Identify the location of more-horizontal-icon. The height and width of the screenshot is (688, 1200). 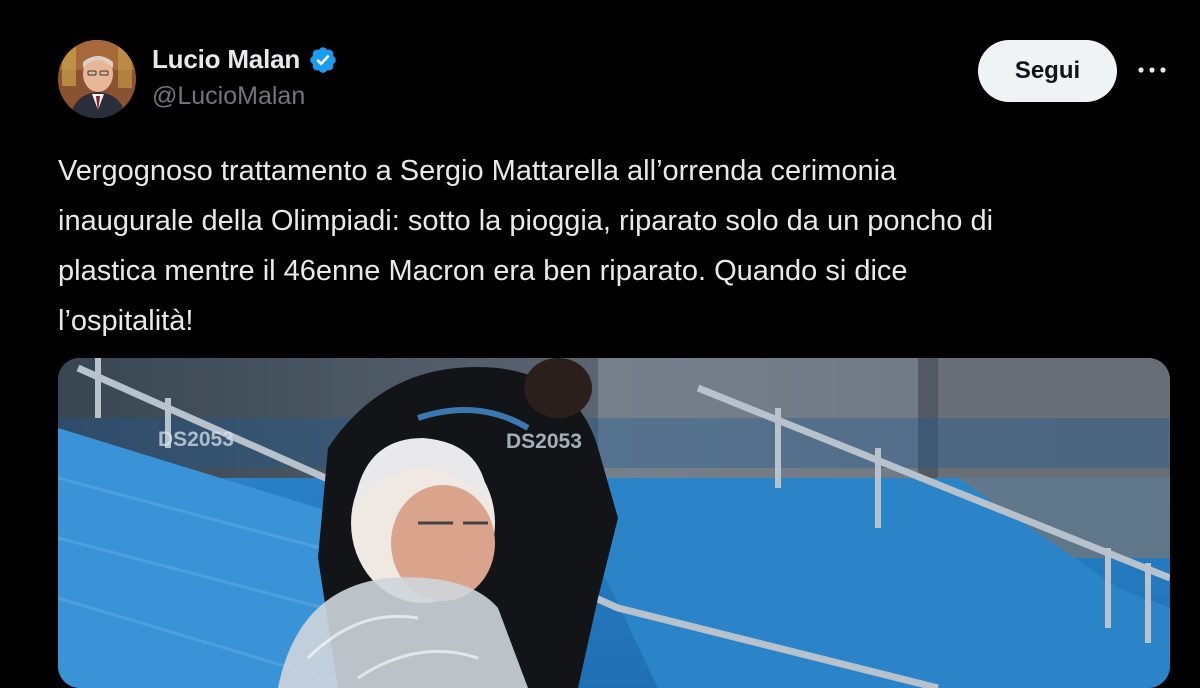
(1152, 70).